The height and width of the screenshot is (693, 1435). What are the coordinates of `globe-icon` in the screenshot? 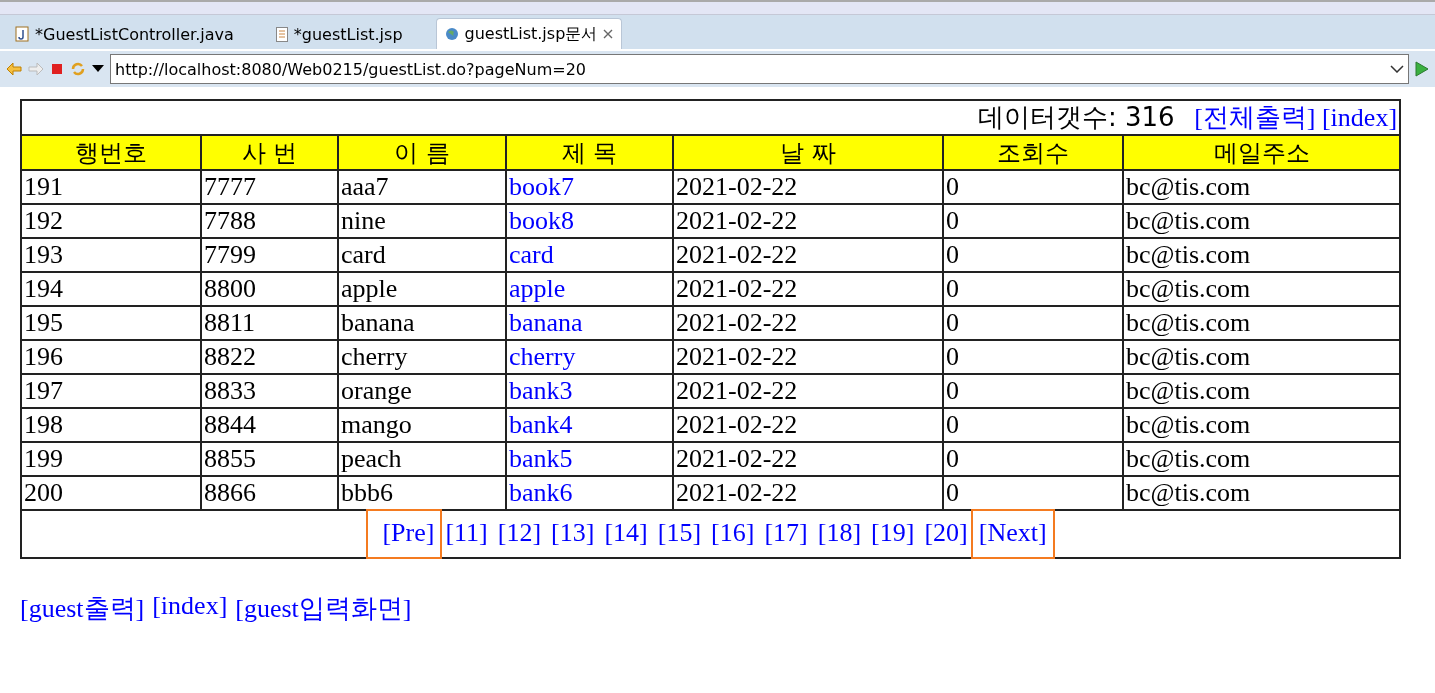 It's located at (451, 34).